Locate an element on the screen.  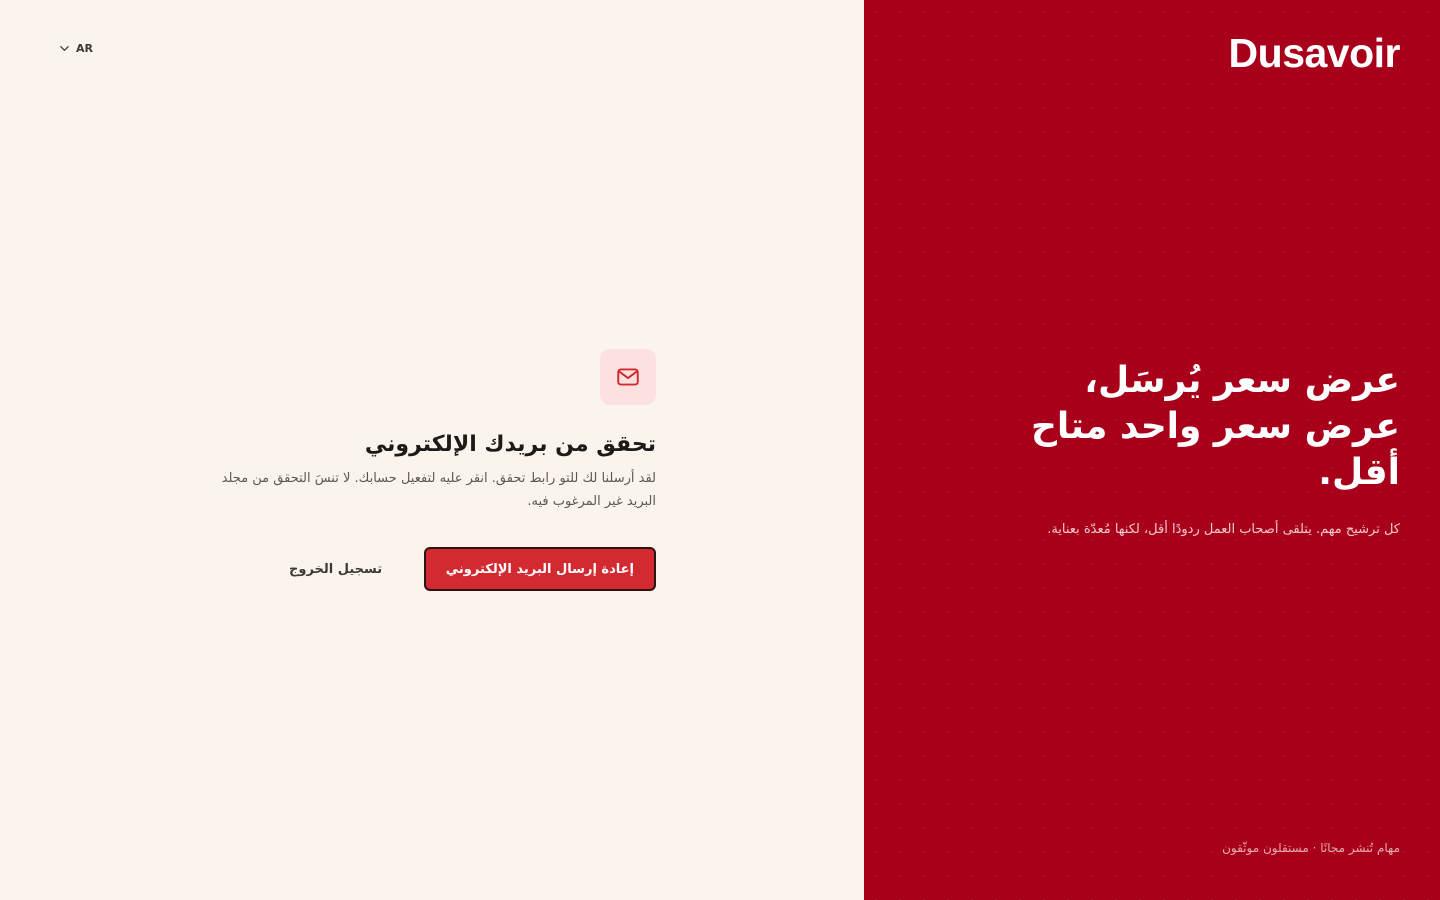
chevron-down-icon is located at coordinates (64, 48).